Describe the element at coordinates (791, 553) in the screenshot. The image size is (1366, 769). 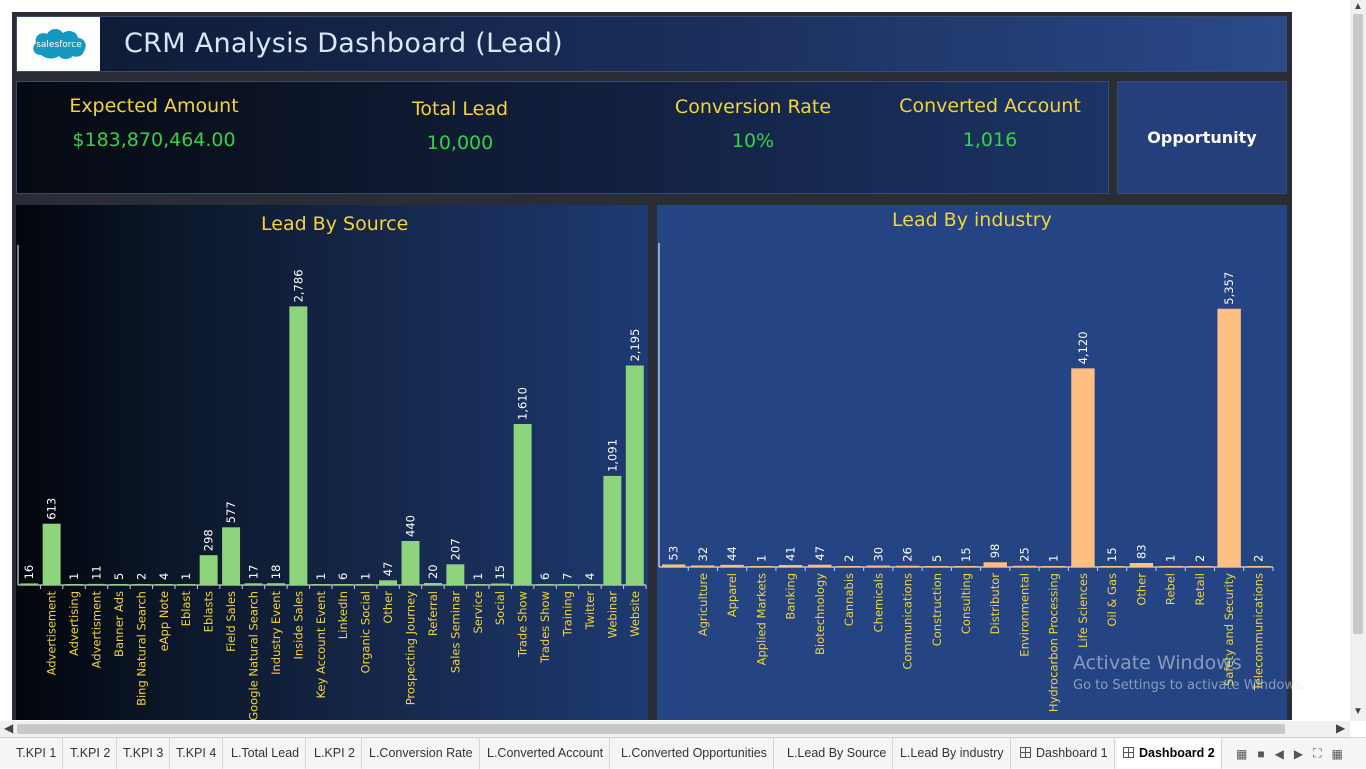
I see `data-label: 41` at that location.